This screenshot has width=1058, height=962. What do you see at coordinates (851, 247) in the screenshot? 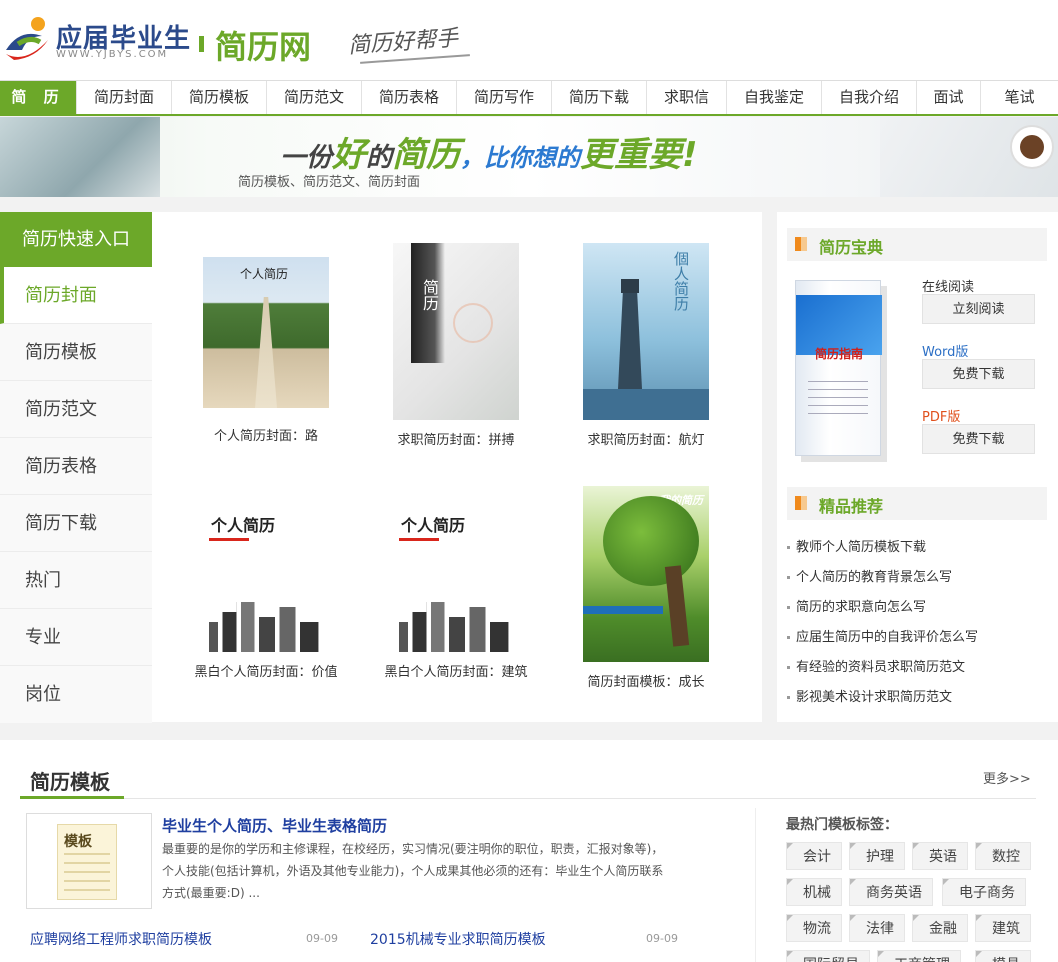
I see `baodian-title: 简历宝典` at bounding box center [851, 247].